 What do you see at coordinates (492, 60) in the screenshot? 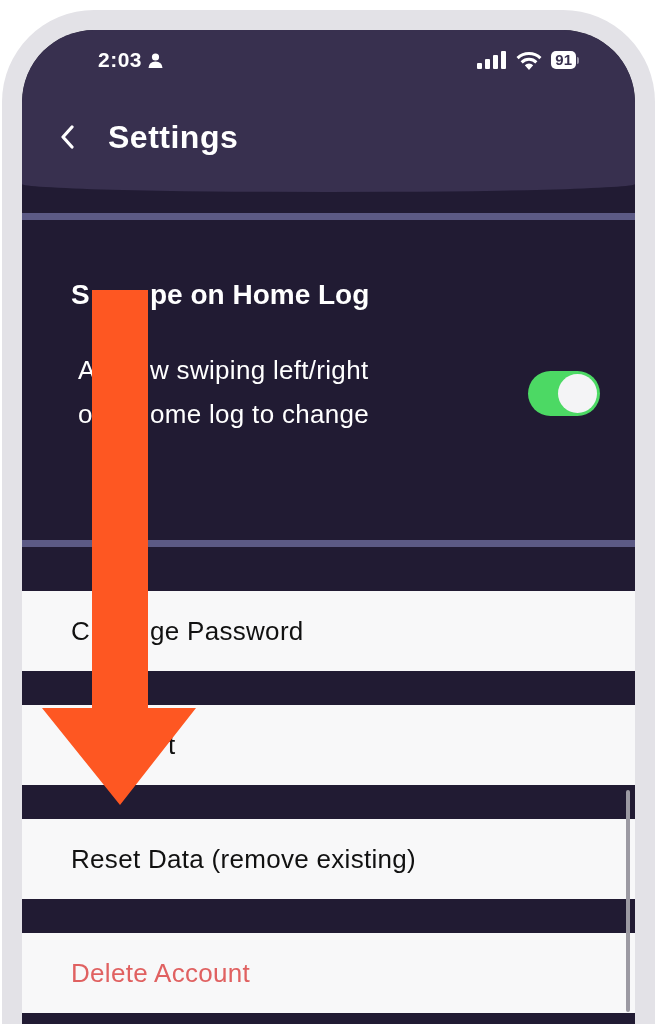
I see `signal-icon` at bounding box center [492, 60].